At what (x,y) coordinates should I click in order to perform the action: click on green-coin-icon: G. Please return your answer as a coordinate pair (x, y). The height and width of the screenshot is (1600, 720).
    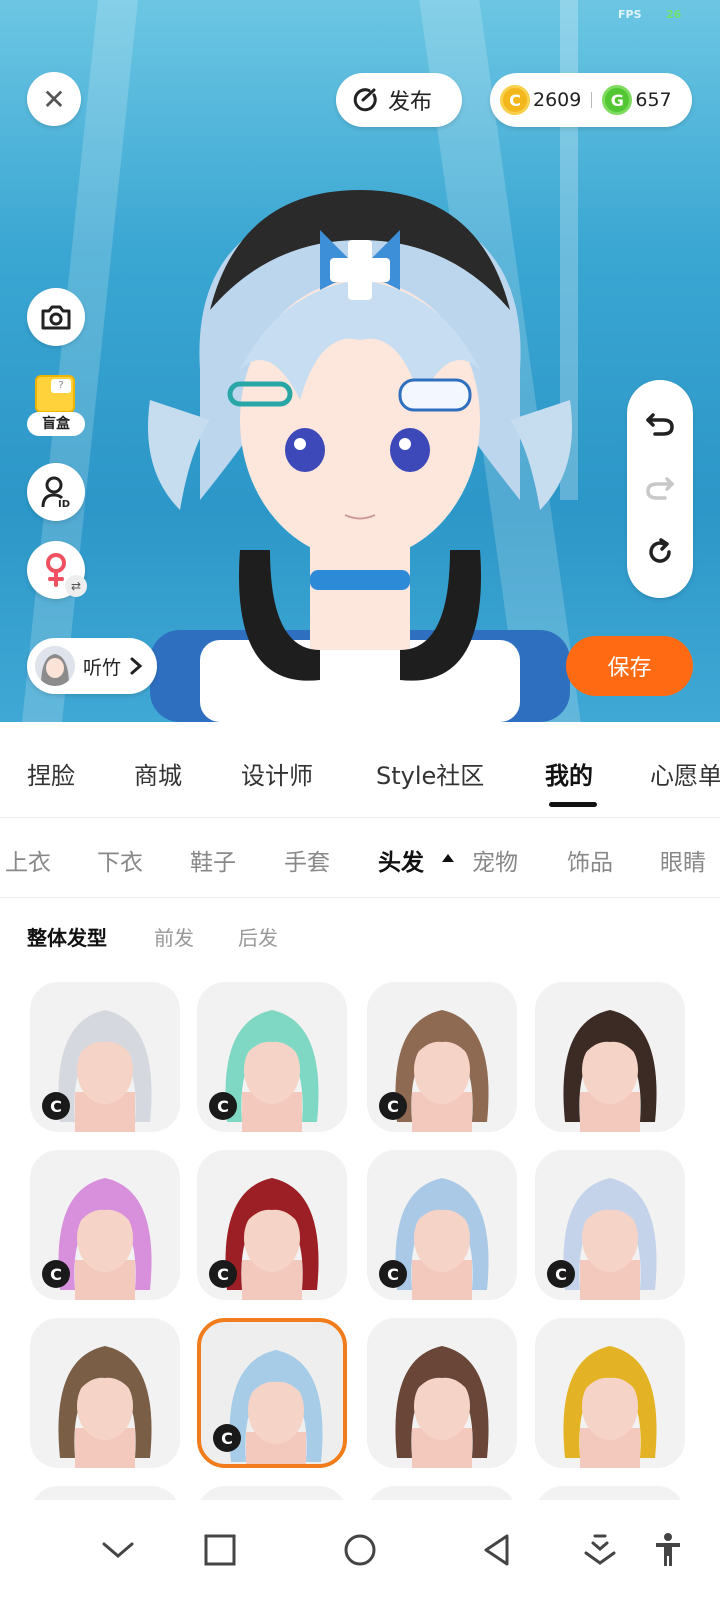
    Looking at the image, I should click on (617, 100).